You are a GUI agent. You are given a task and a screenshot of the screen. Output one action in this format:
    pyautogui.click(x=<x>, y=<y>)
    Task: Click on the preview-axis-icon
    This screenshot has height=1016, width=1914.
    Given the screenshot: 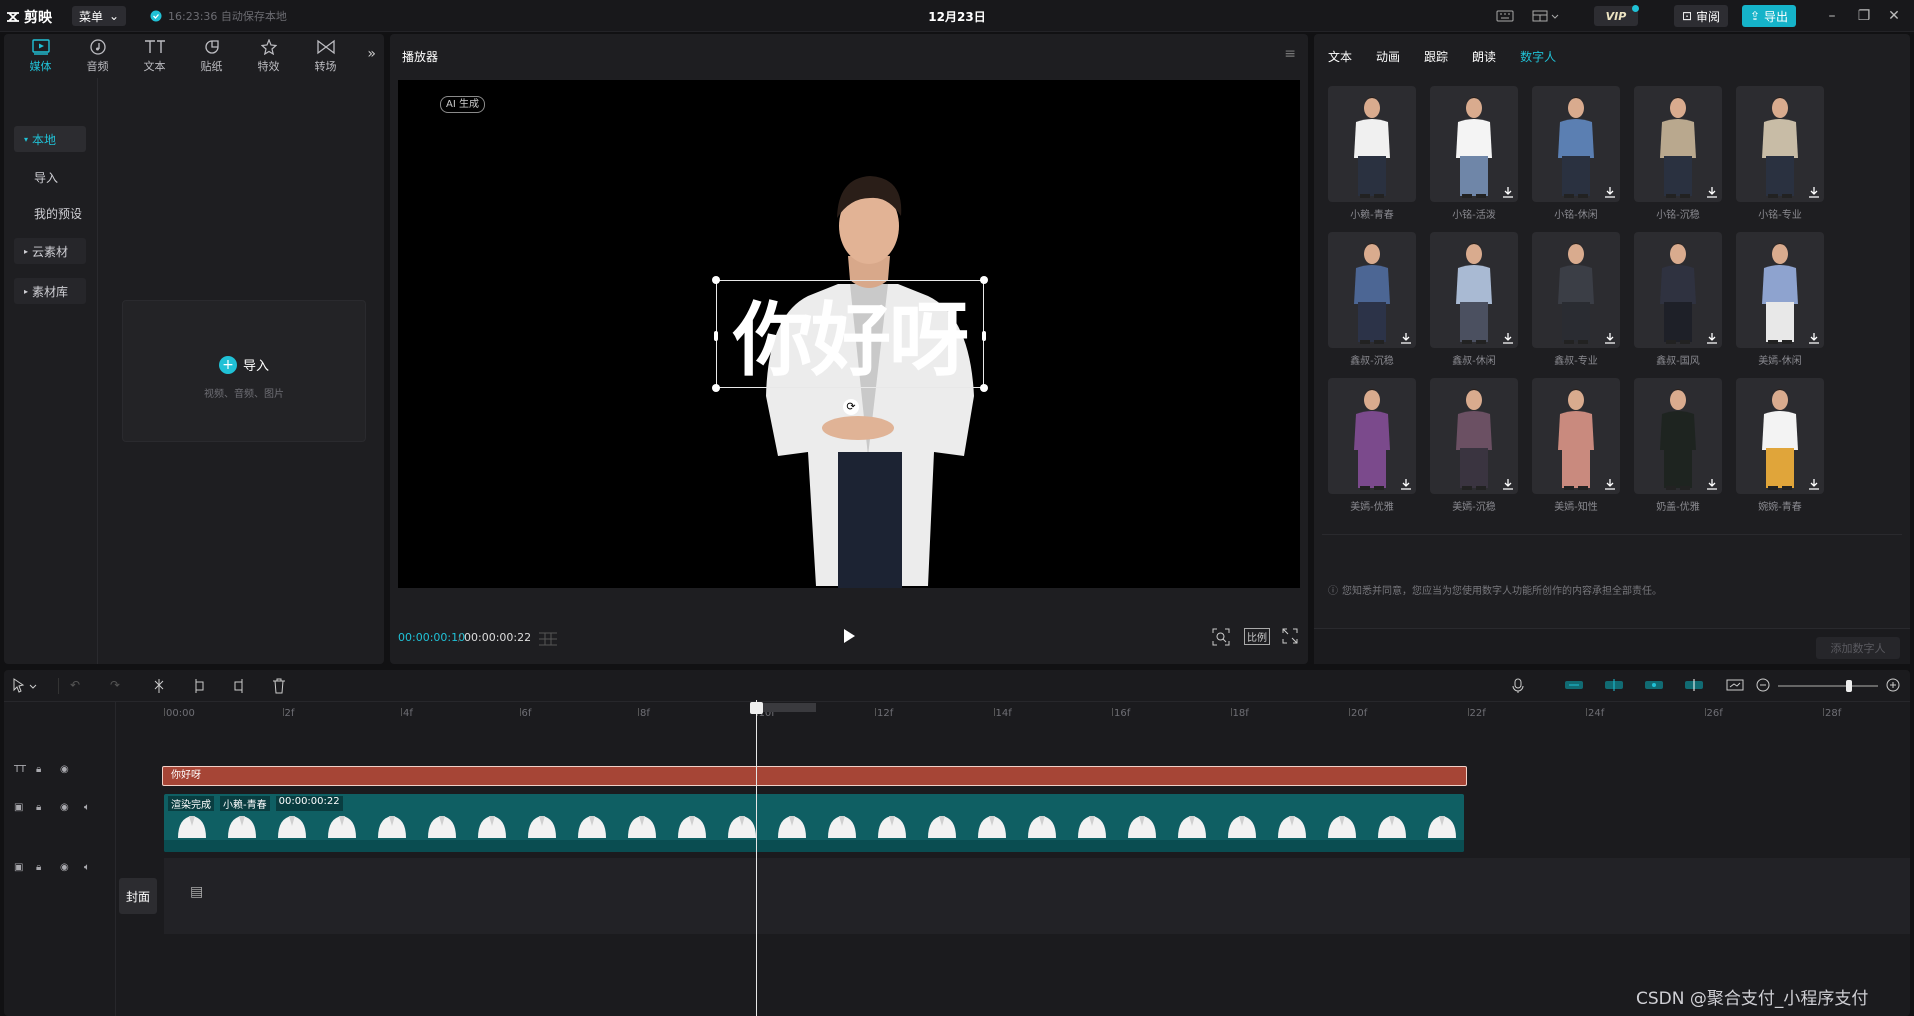 What is the action you would take?
    pyautogui.click(x=1694, y=685)
    